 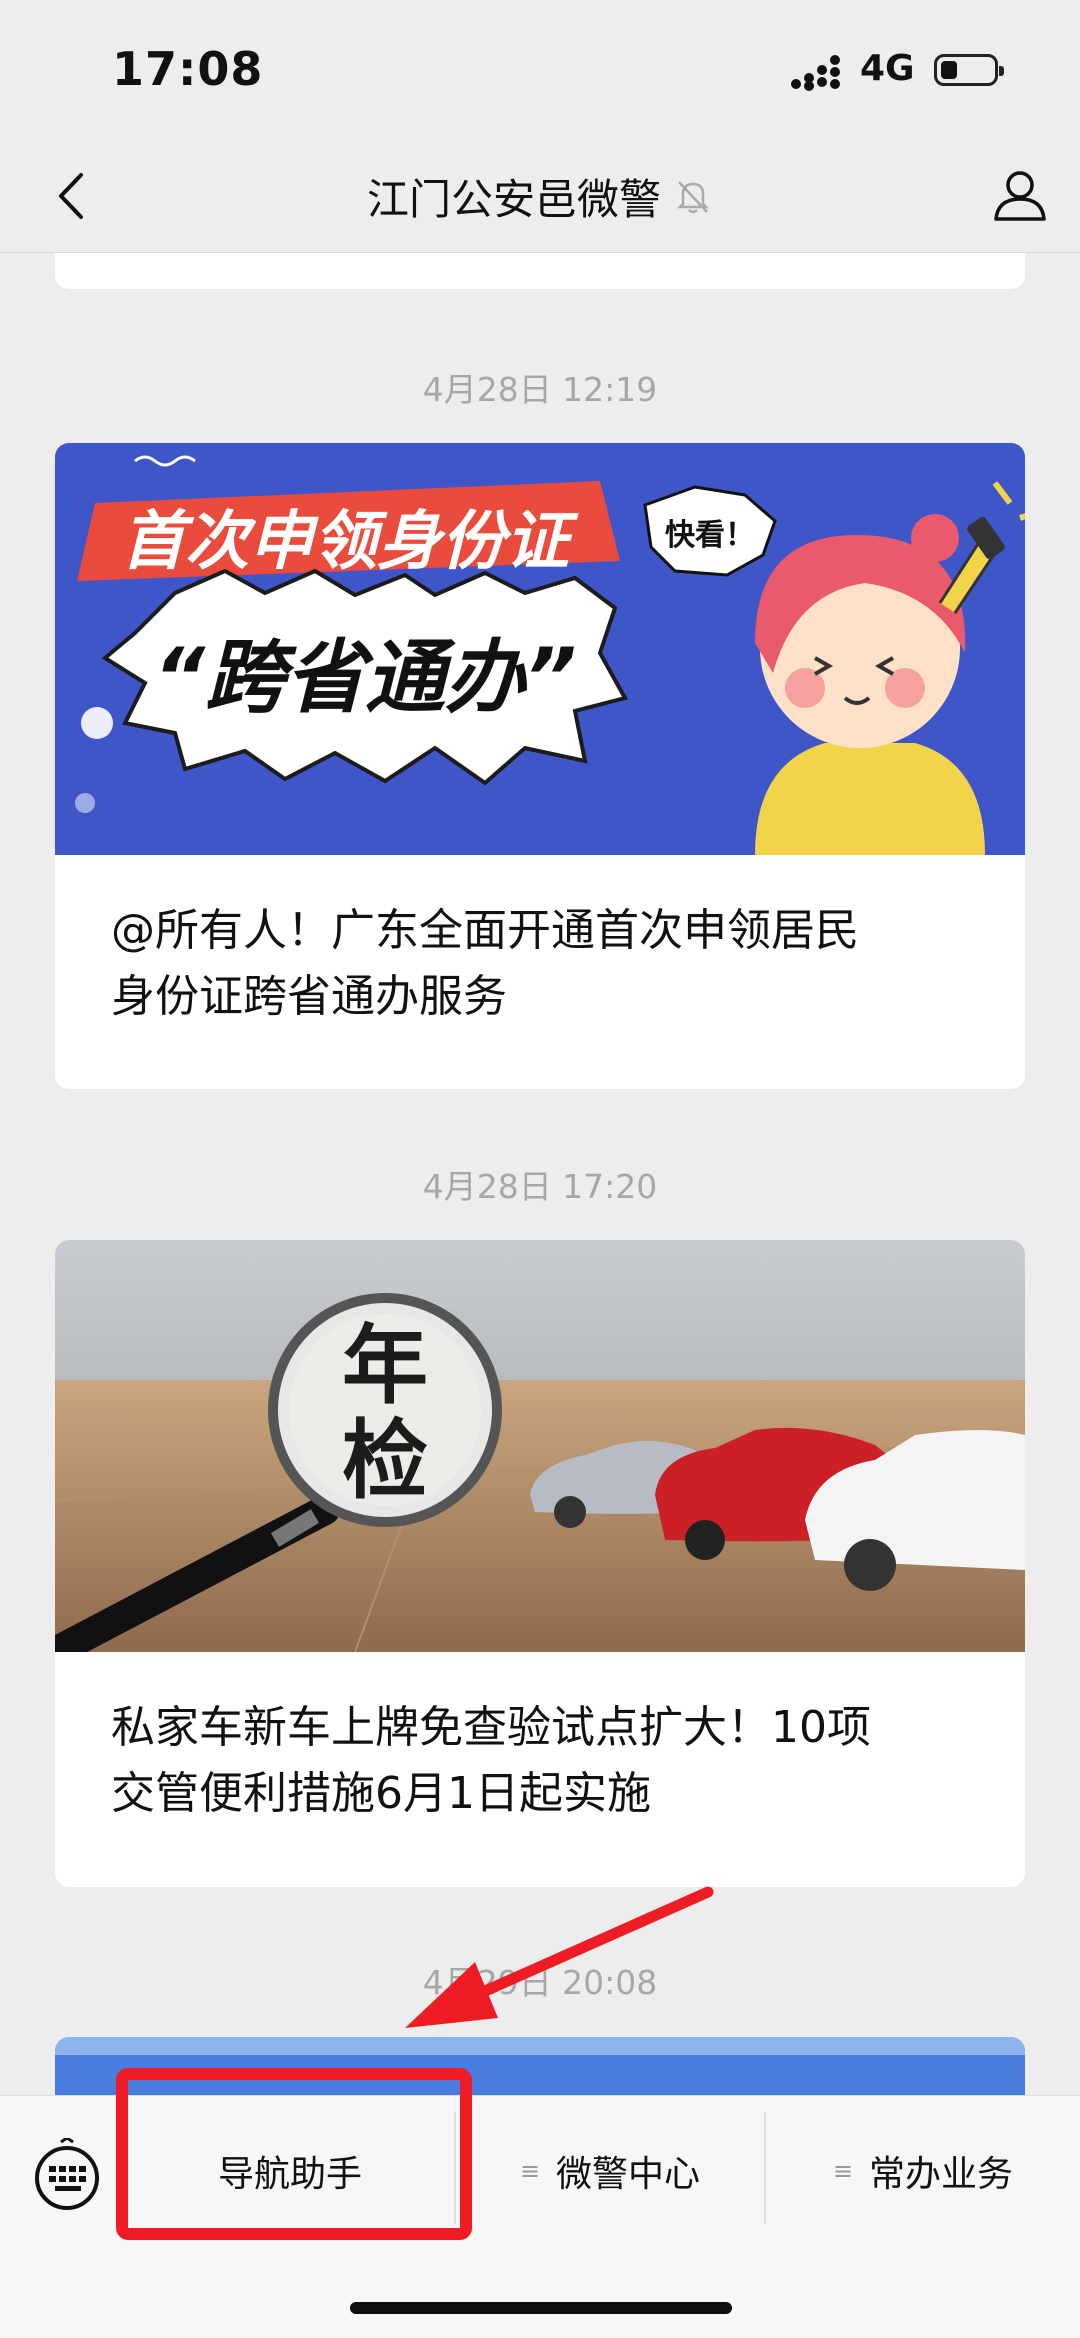 I want to click on lens-text-top: 年, so click(x=385, y=1365).